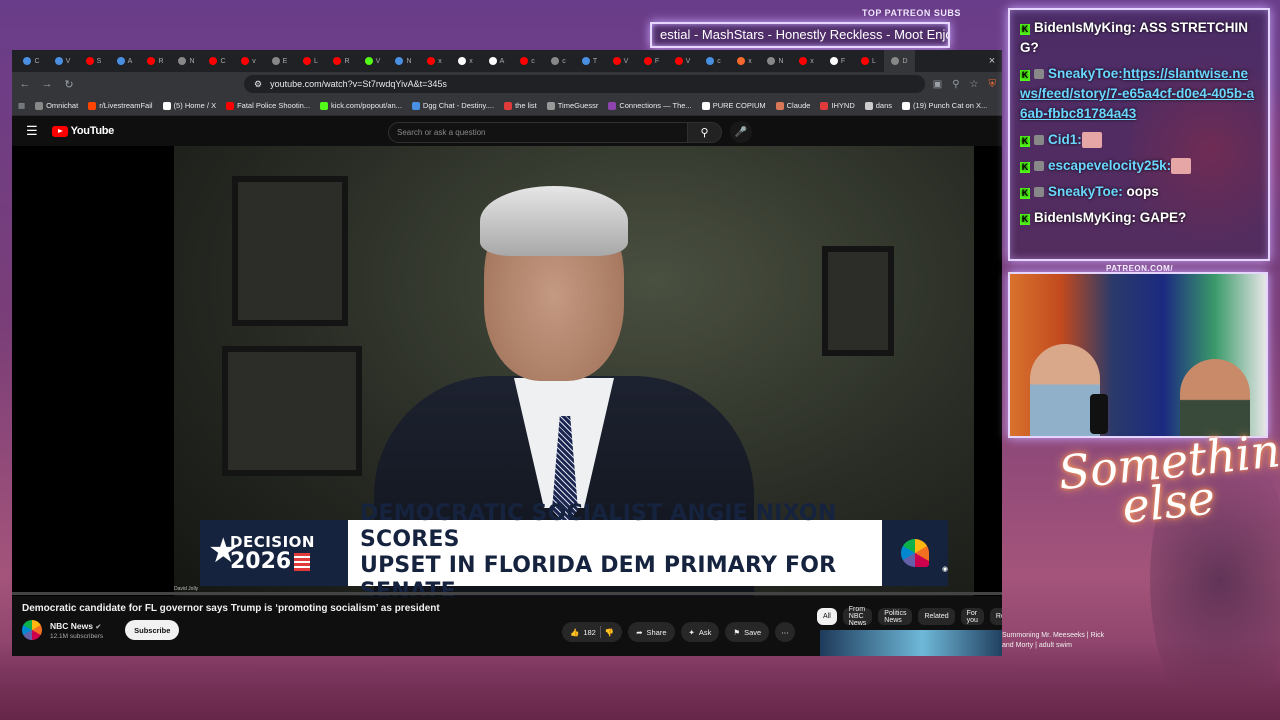 The width and height of the screenshot is (1280, 720). I want to click on like-dislike-group: 👍 182 👎, so click(592, 632).